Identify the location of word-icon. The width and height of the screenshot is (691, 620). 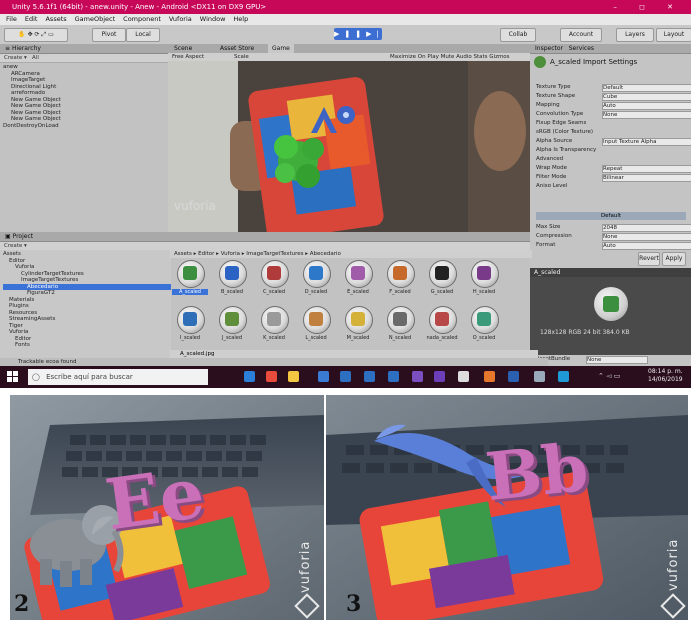
(513, 376).